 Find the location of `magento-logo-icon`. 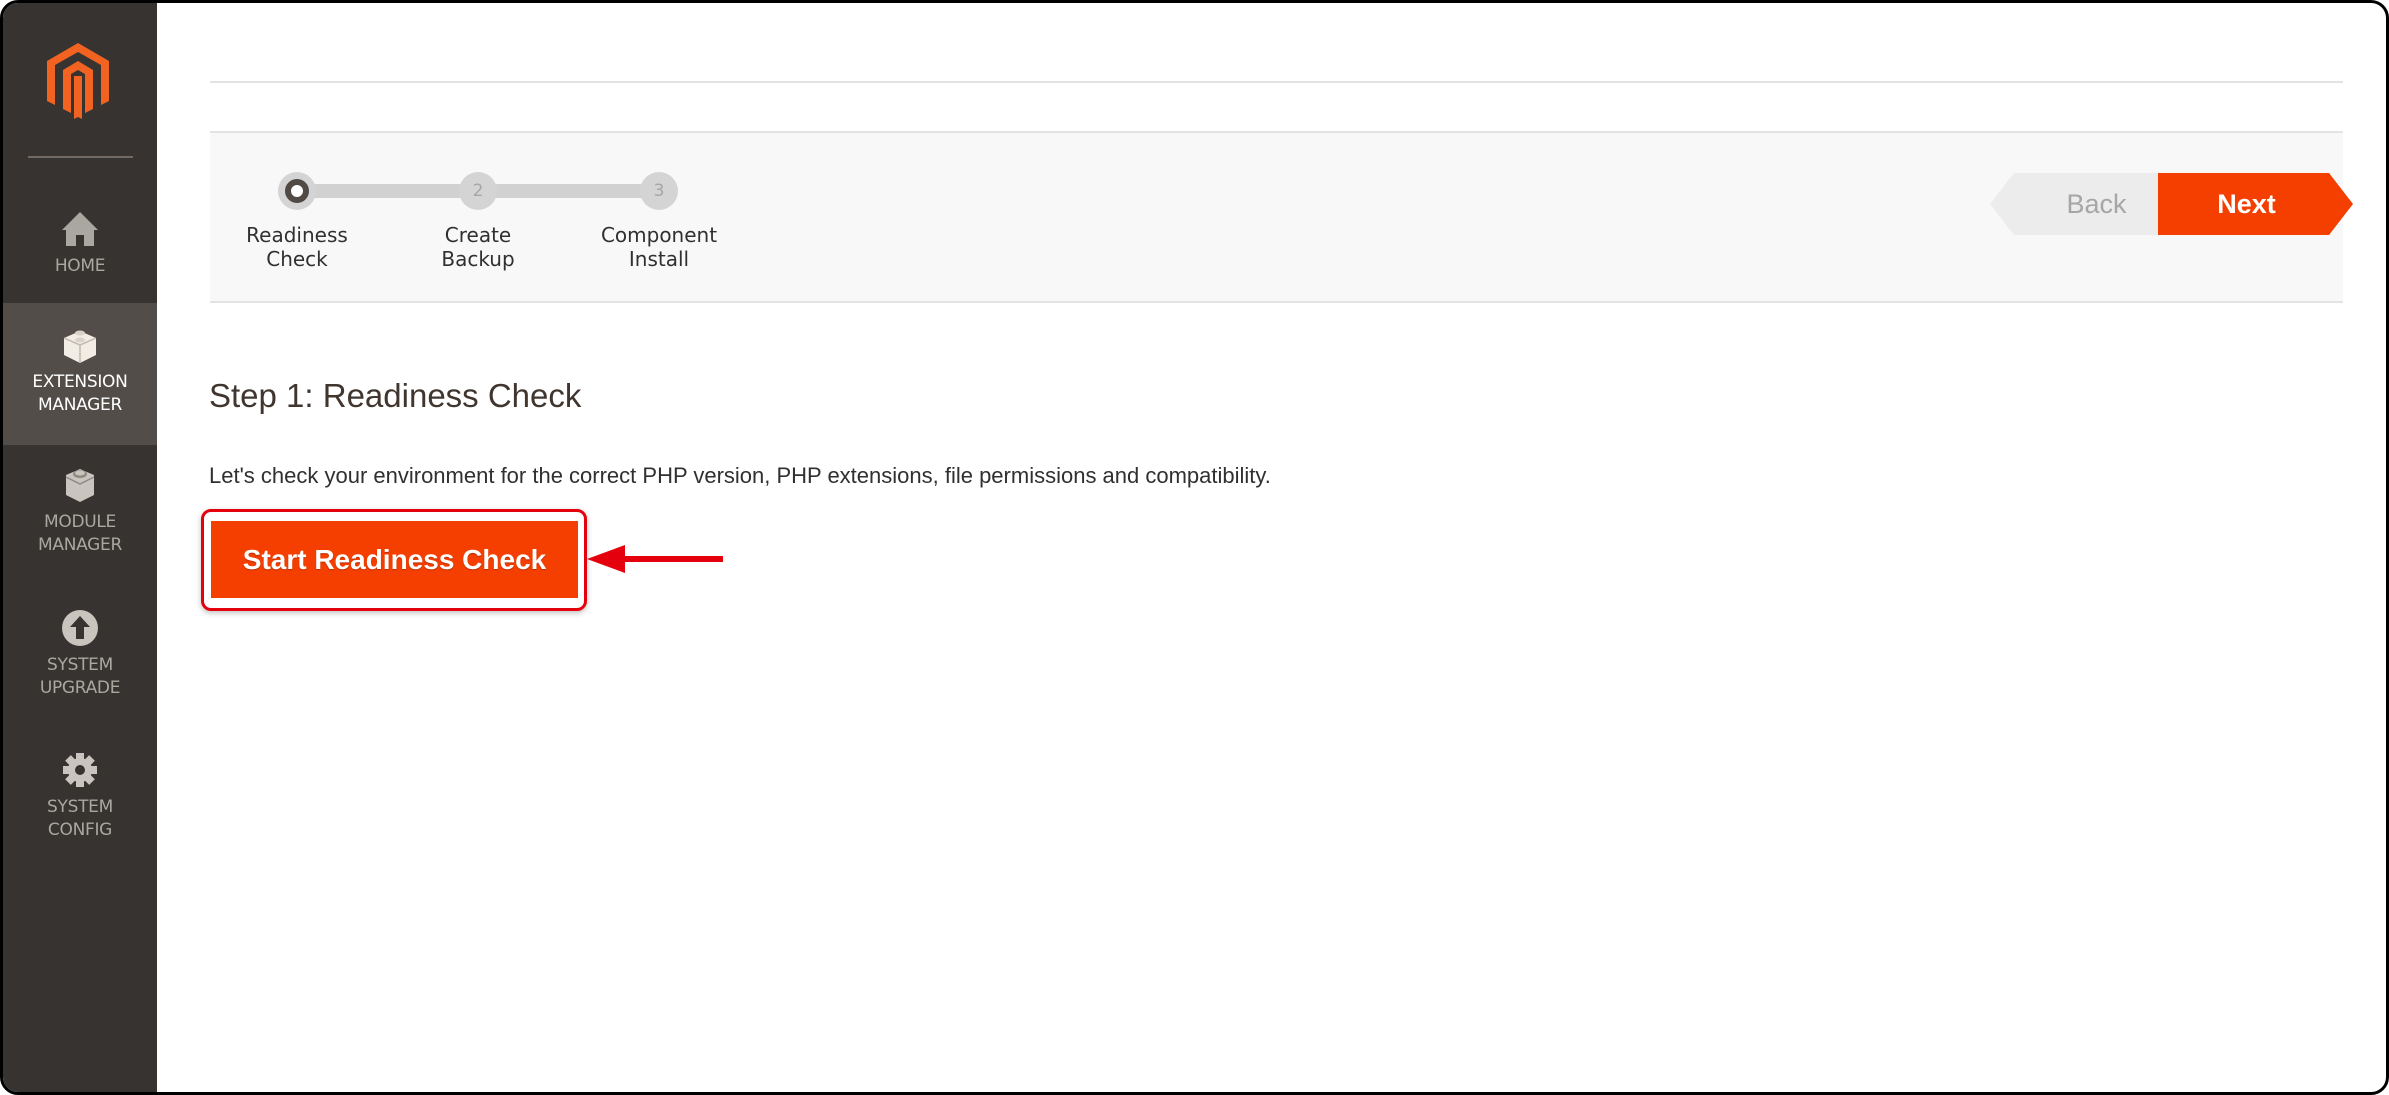

magento-logo-icon is located at coordinates (78, 81).